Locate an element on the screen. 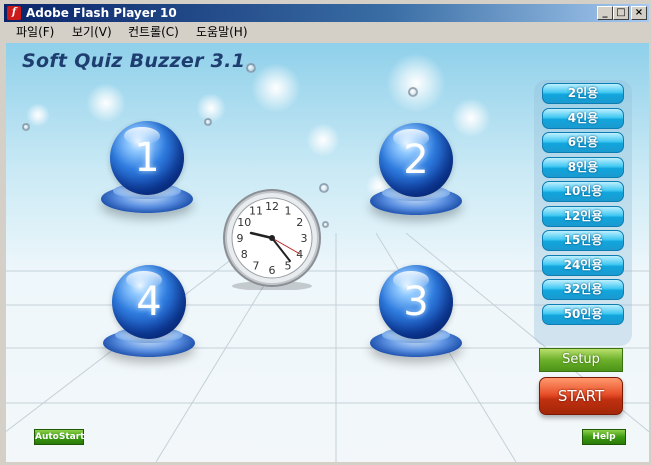 The height and width of the screenshot is (465, 651). minimize-button: _ is located at coordinates (605, 13).